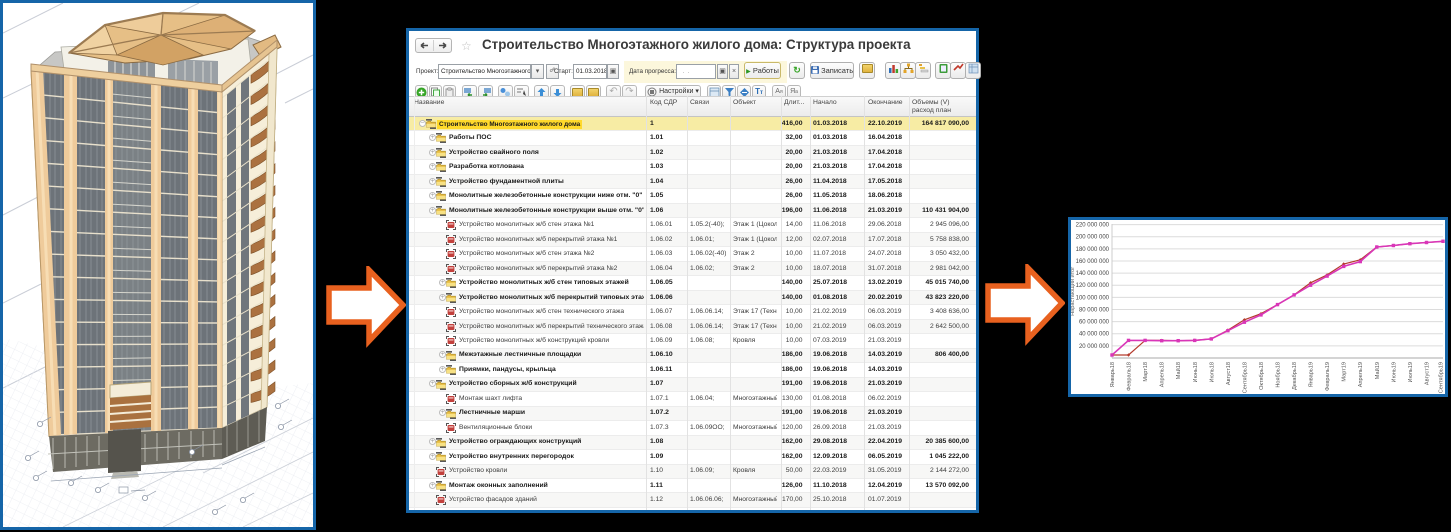 The image size is (1451, 532). Describe the element at coordinates (1361, 374) in the screenshot. I see `svg-text: Апрель19` at that location.